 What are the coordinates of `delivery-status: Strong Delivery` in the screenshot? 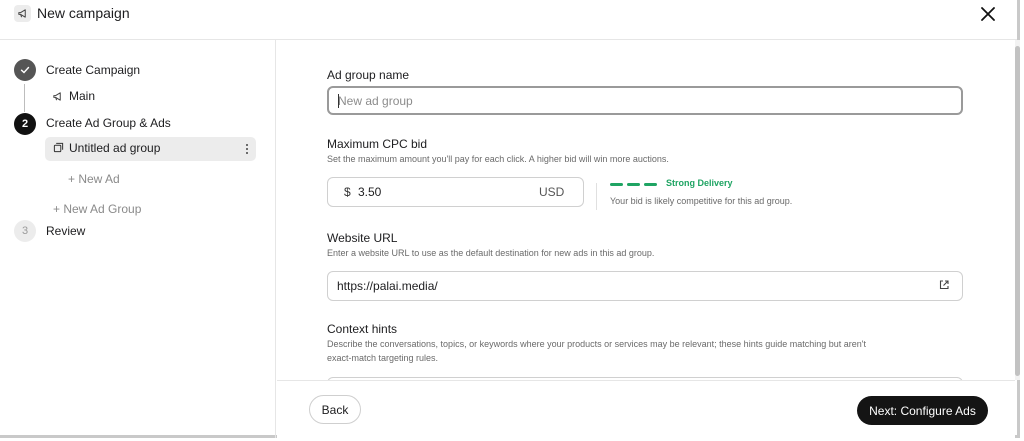 It's located at (699, 183).